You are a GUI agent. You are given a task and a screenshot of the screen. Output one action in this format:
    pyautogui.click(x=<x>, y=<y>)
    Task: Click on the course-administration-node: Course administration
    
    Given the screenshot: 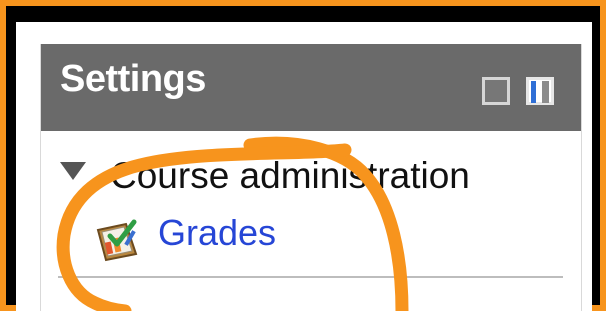 What is the action you would take?
    pyautogui.click(x=290, y=176)
    